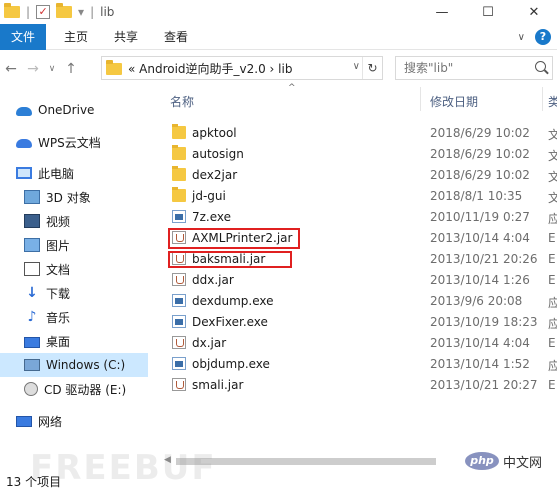 Image resolution: width=557 pixels, height=492 pixels. I want to click on table-row: smali.jar 2013/10/21 20:27 E, so click(358, 384).